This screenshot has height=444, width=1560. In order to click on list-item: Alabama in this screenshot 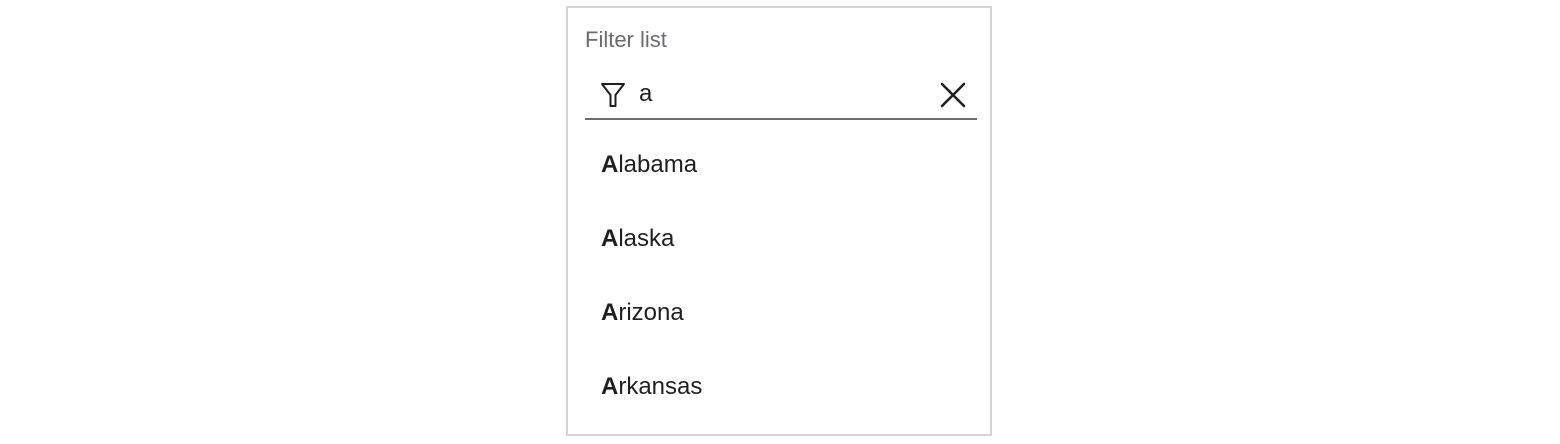, I will do `click(781, 165)`.